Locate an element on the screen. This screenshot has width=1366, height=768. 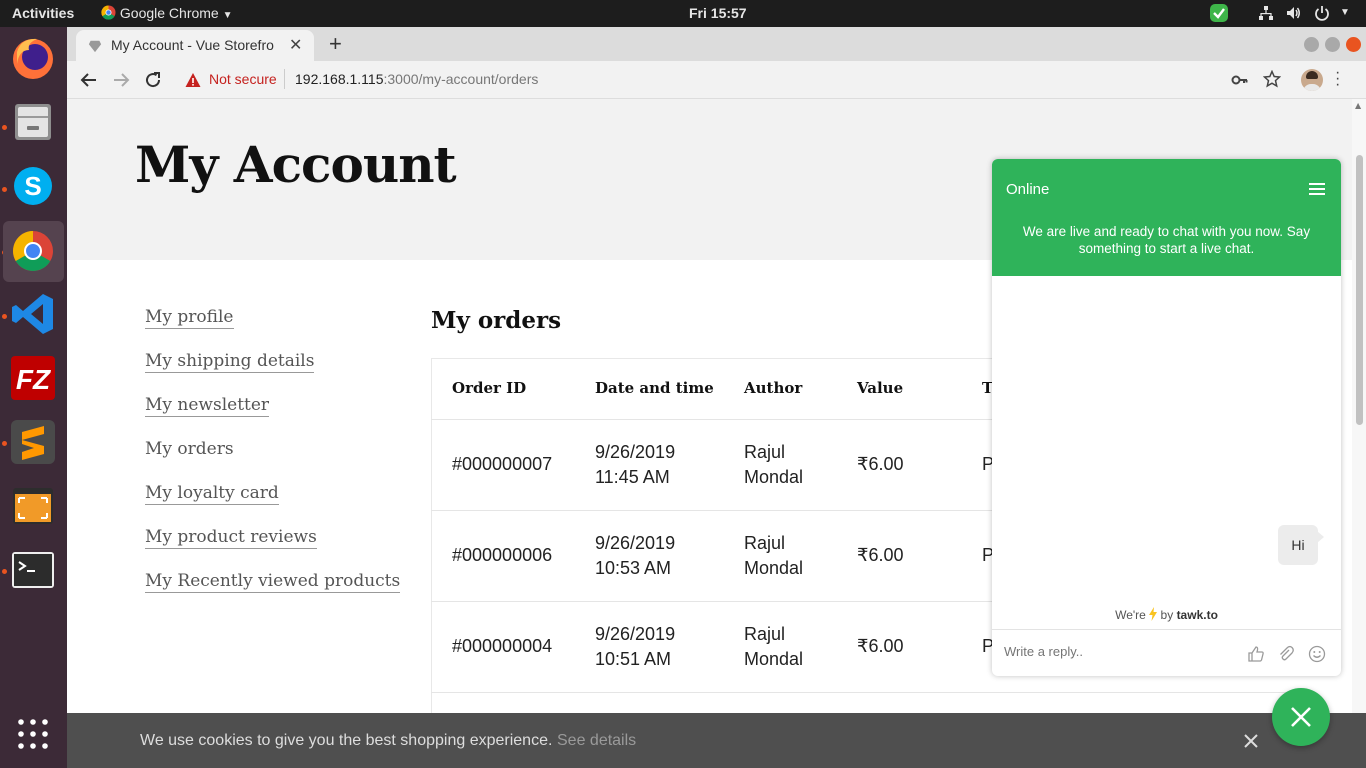
url-divider is located at coordinates (284, 79).